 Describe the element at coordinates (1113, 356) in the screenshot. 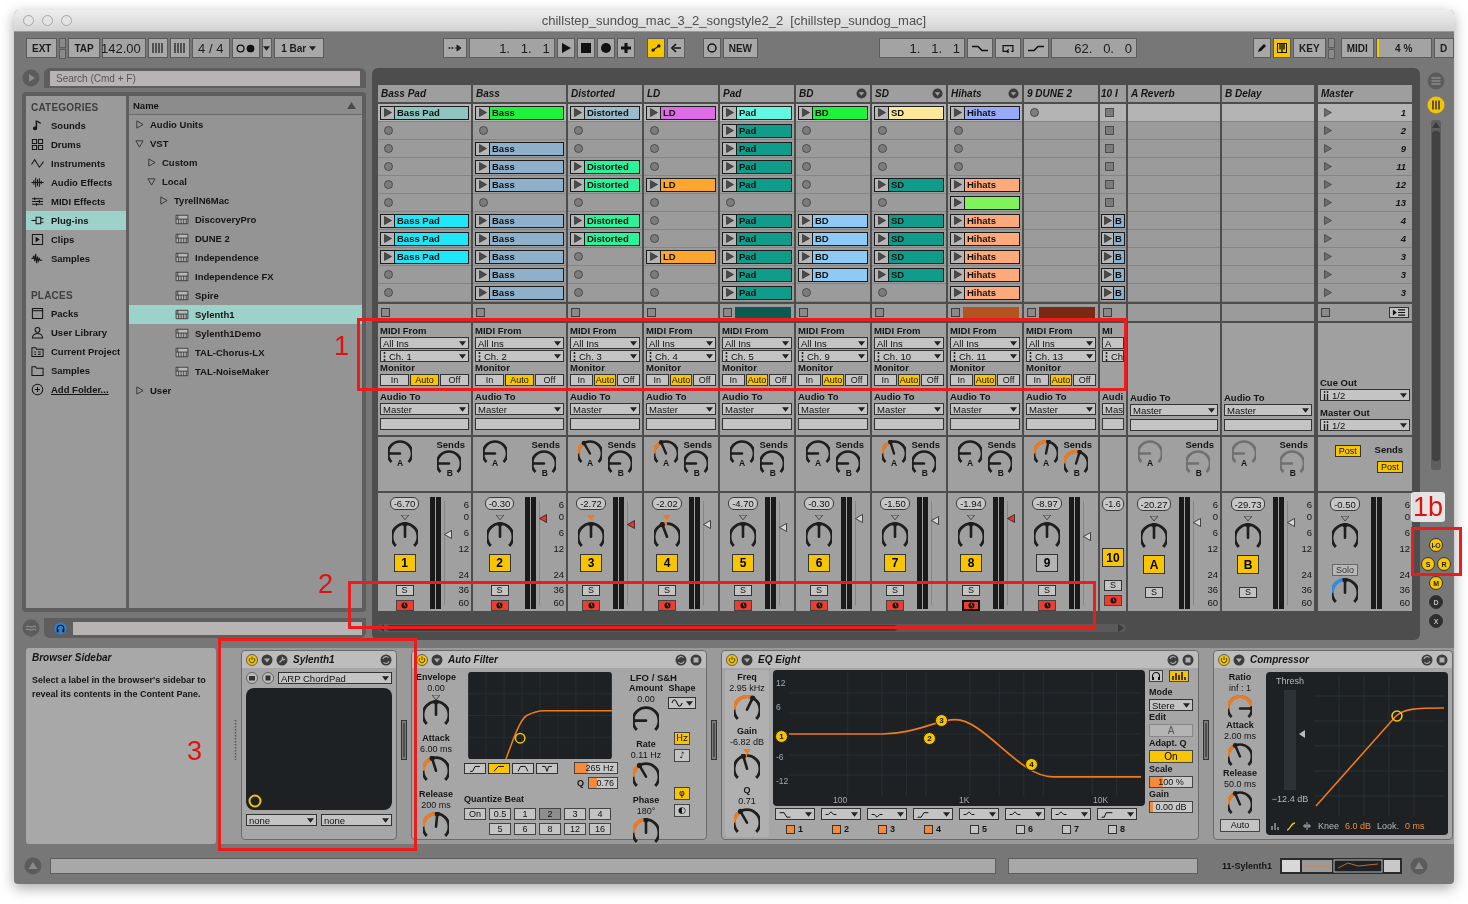

I see `input-channel-dropdown: Ch` at that location.